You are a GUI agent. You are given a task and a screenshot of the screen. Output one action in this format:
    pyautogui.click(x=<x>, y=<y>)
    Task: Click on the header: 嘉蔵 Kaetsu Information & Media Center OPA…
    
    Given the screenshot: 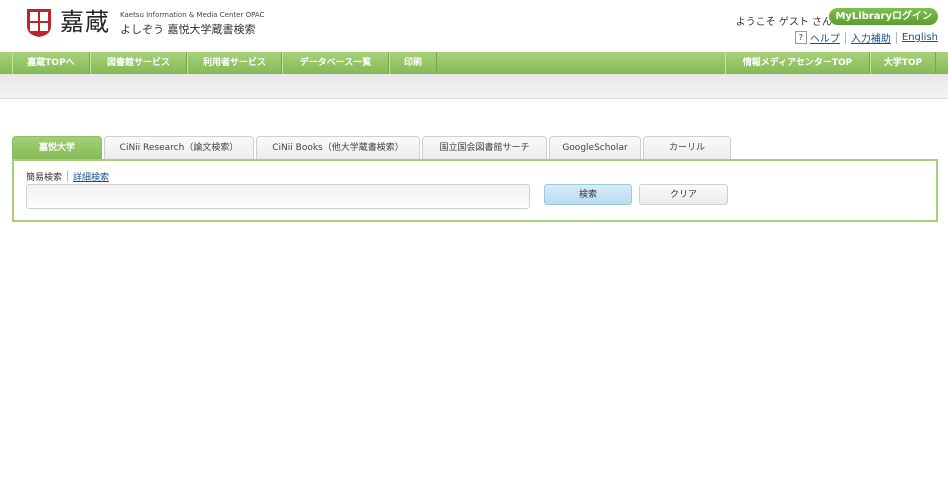 What is the action you would take?
    pyautogui.click(x=474, y=26)
    